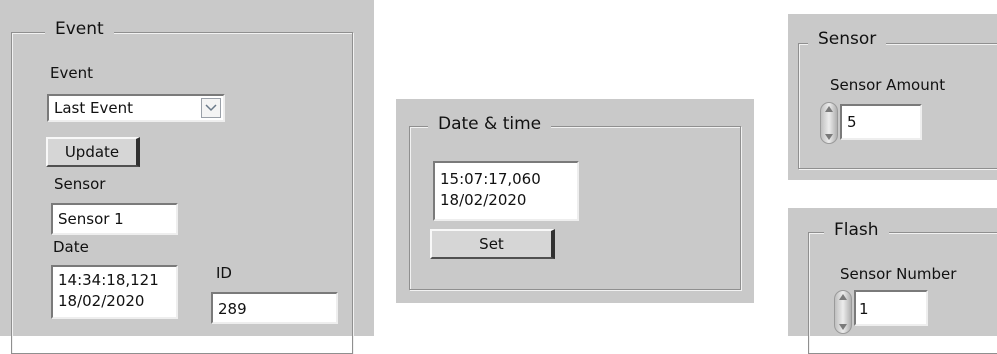  I want to click on event-select: Last Event, so click(136, 108).